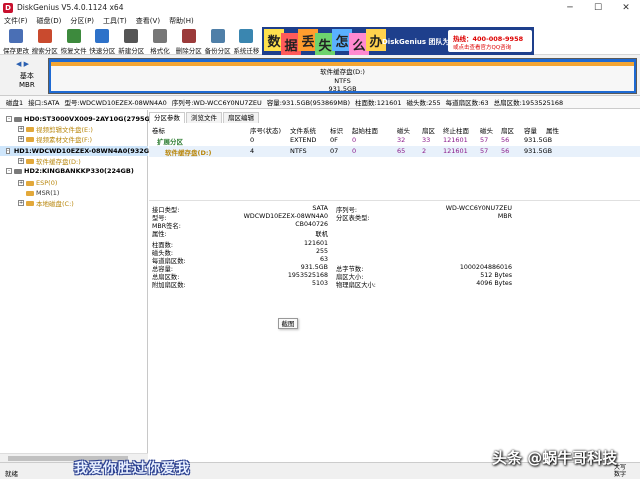  I want to click on recover-icon, so click(73, 36).